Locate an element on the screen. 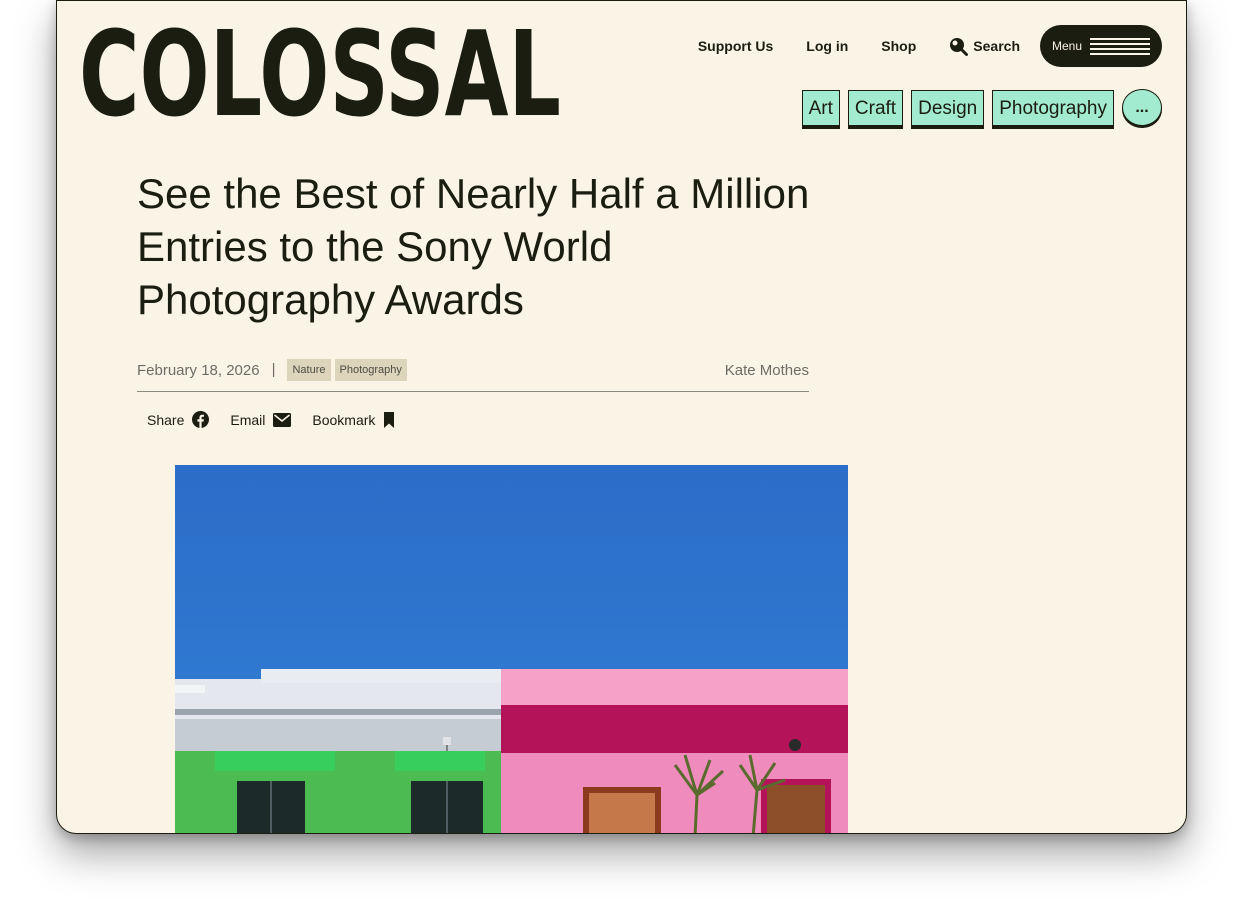 The width and height of the screenshot is (1243, 909). bookmark-icon is located at coordinates (389, 419).